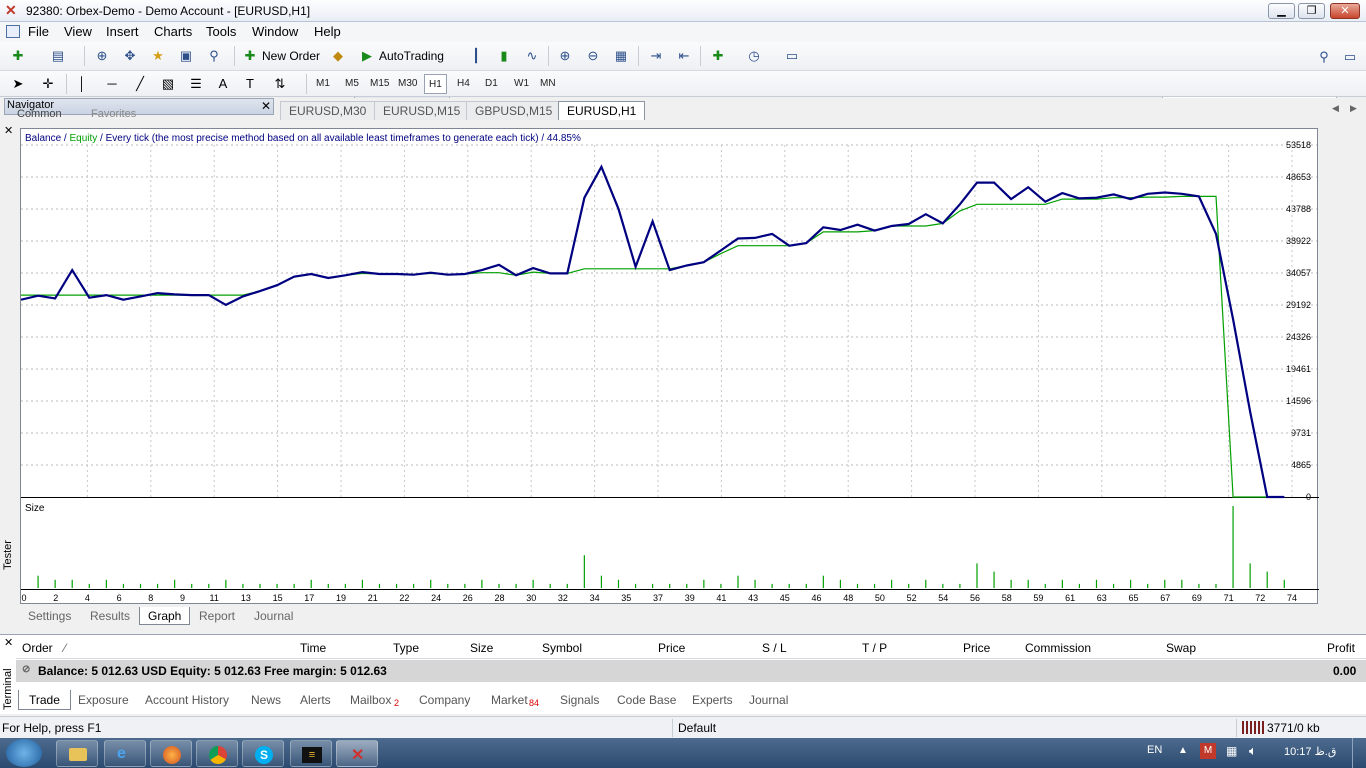 Image resolution: width=1366 pixels, height=768 pixels. What do you see at coordinates (792, 56) in the screenshot?
I see `templates-icon: ▭` at bounding box center [792, 56].